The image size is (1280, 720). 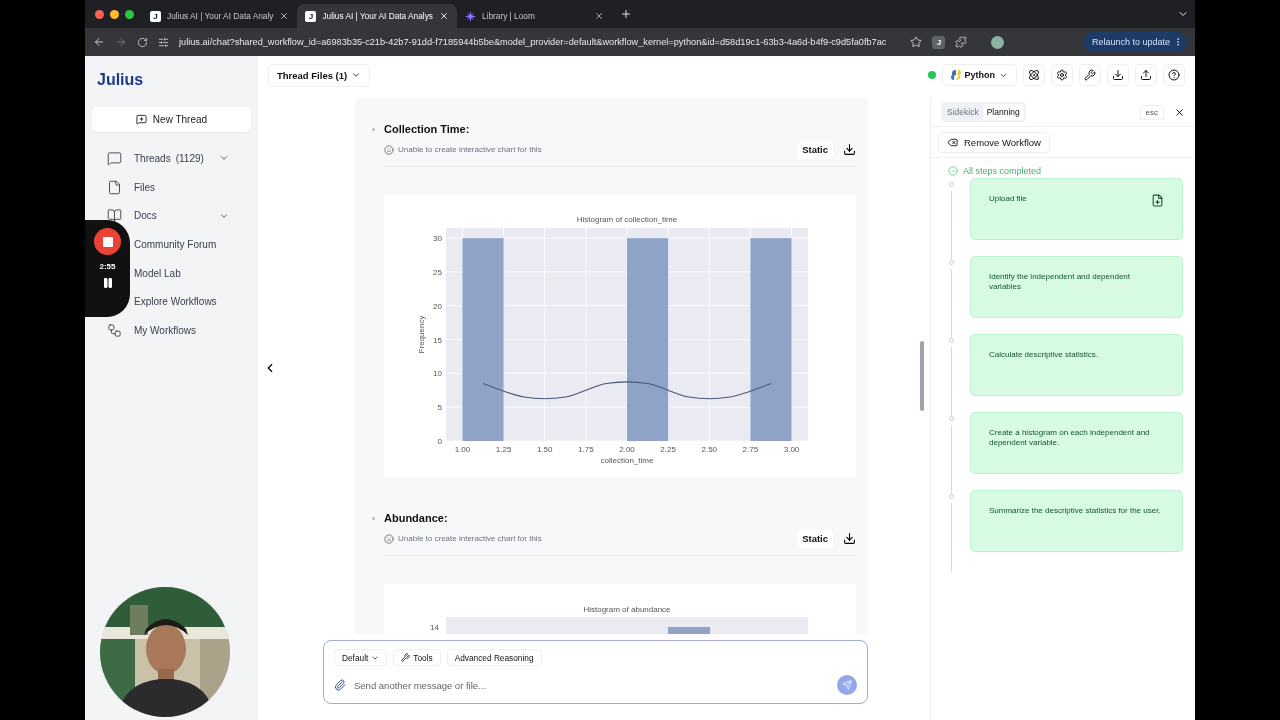 I want to click on check-circle-icon, so click(x=953, y=171).